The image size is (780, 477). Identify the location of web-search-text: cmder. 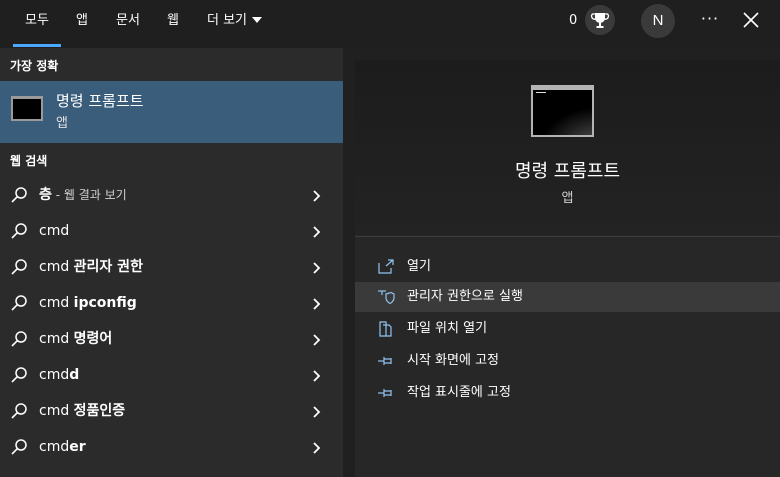
(62, 447).